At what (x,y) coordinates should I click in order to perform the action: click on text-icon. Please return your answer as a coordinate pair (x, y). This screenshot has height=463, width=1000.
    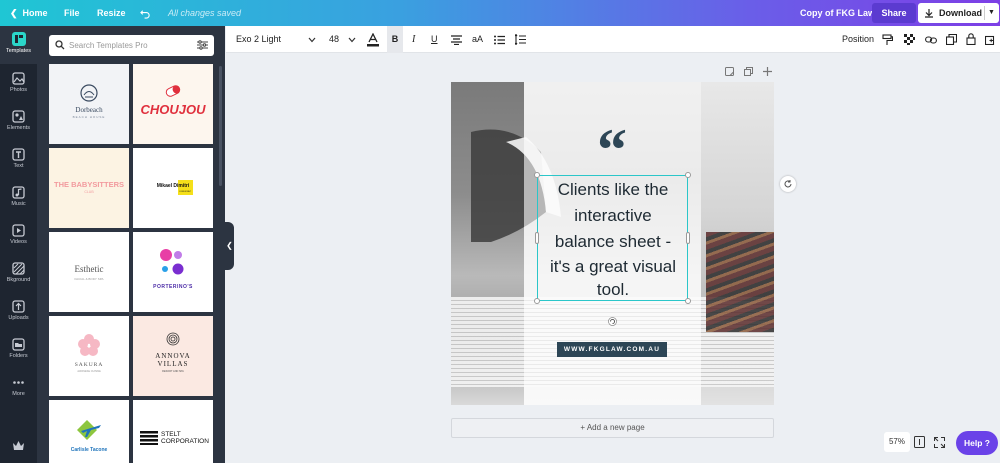
    Looking at the image, I should click on (18, 154).